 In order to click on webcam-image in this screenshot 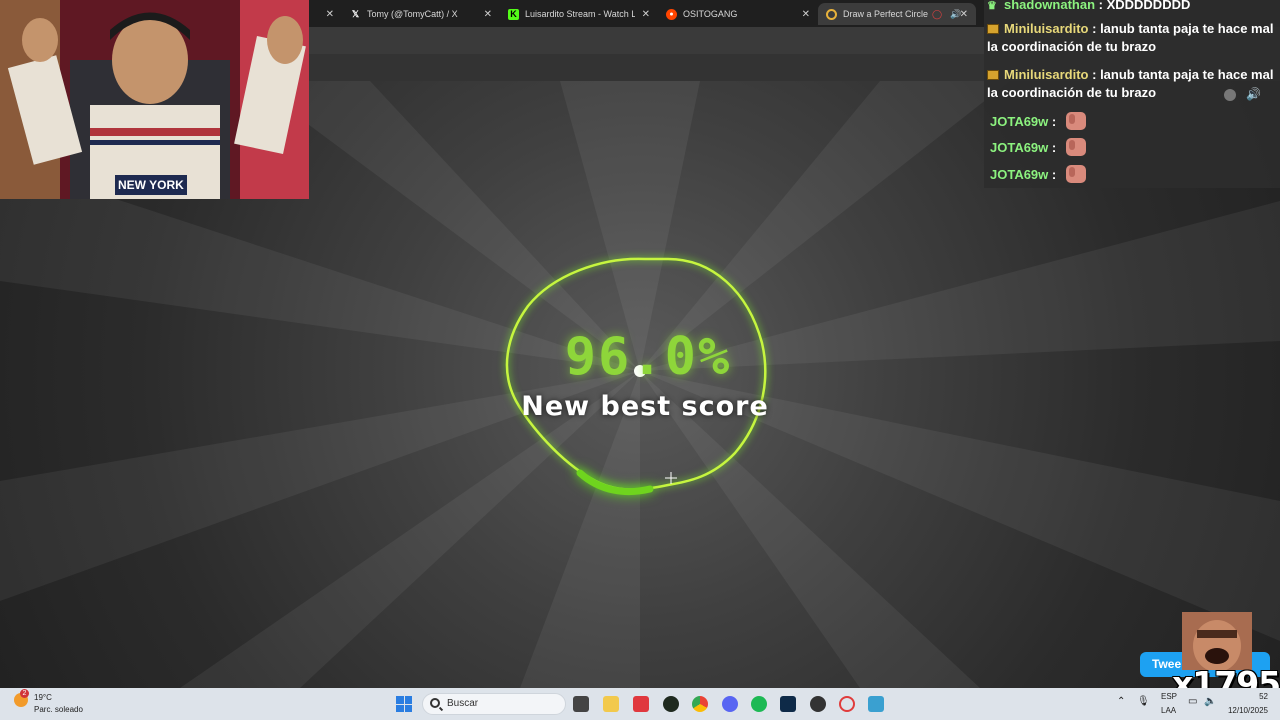, I will do `click(154, 99)`.